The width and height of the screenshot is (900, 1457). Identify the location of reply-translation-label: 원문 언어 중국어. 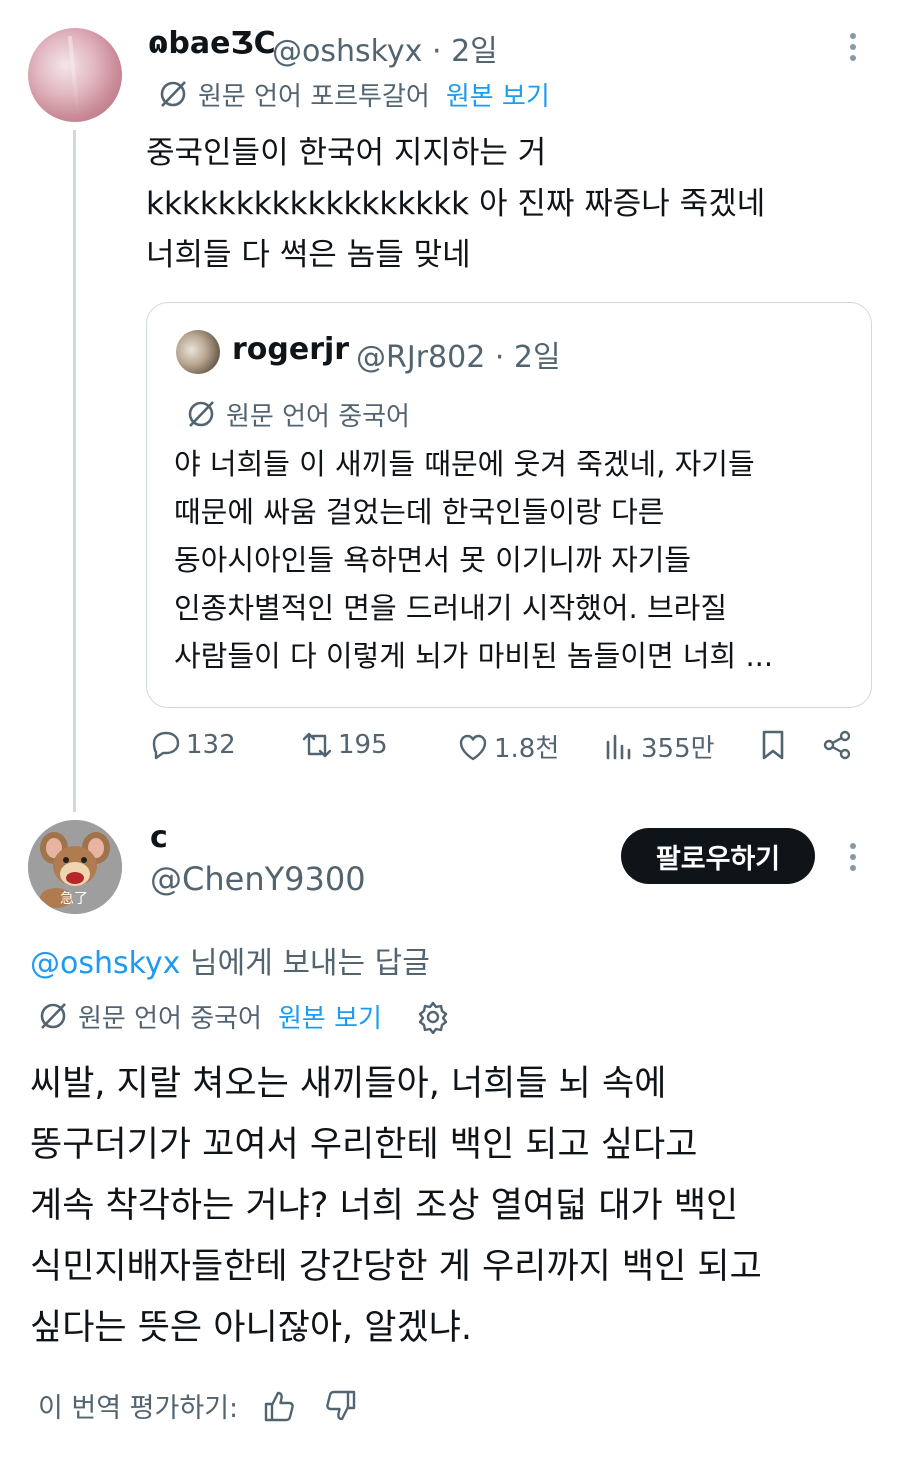
(170, 1019).